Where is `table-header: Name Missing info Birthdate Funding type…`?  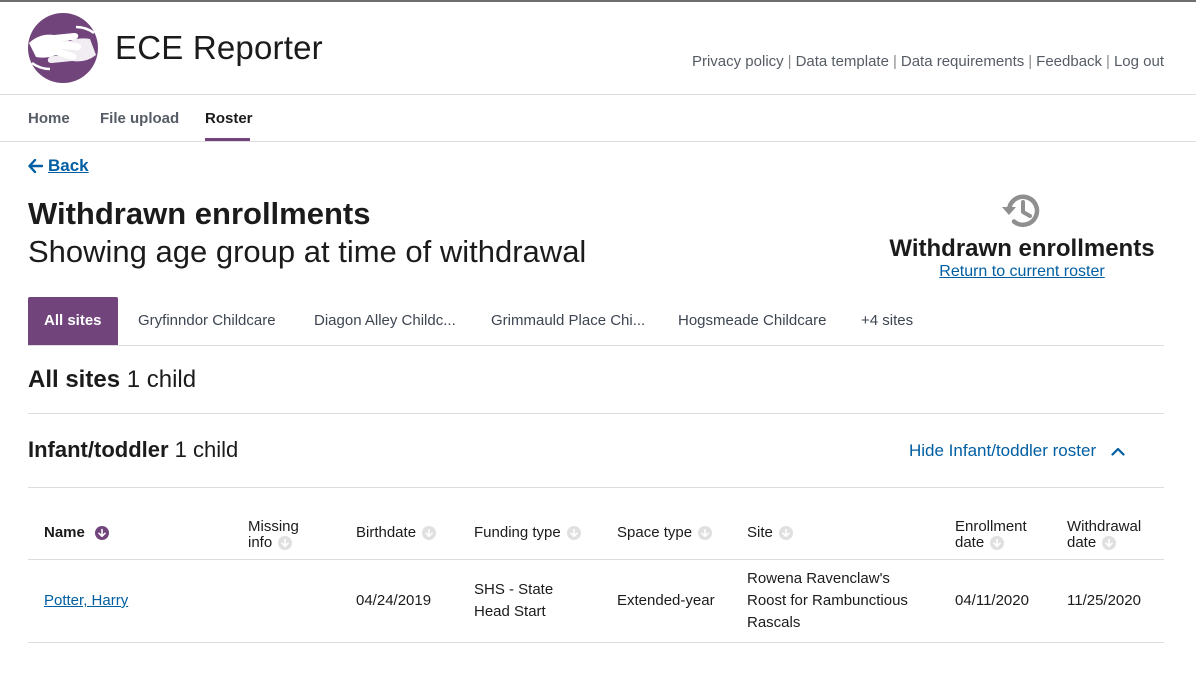 table-header: Name Missing info Birthdate Funding type… is located at coordinates (596, 535).